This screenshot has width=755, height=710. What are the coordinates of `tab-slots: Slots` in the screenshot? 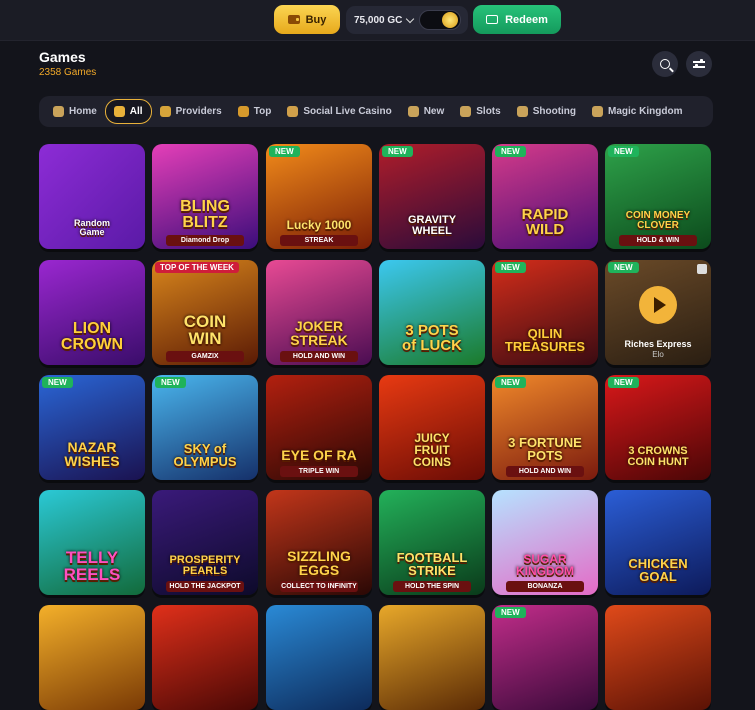 It's located at (480, 111).